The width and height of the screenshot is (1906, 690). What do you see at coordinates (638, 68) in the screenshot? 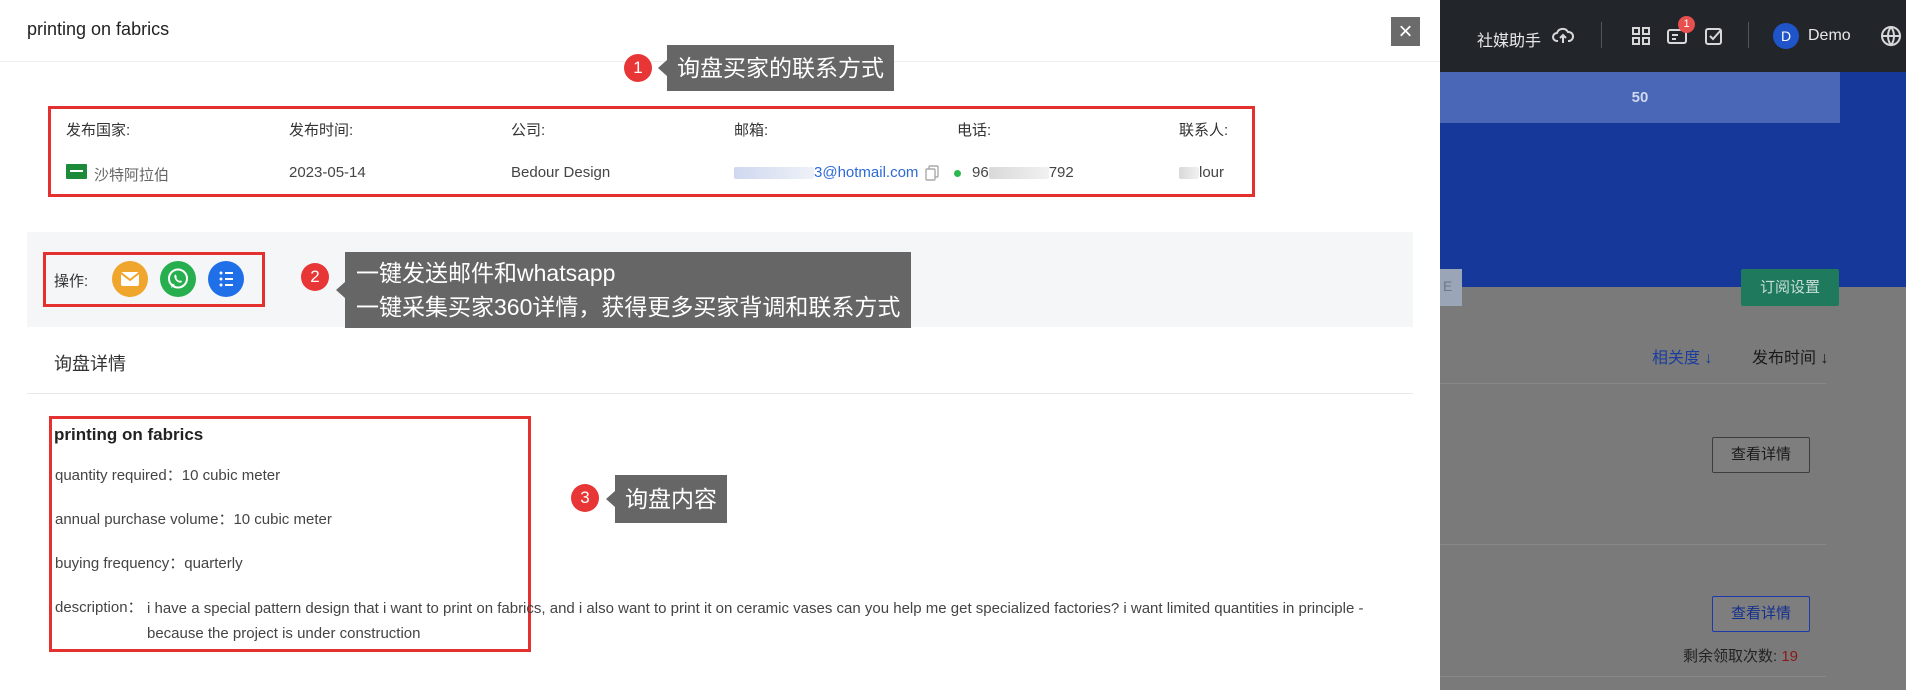
I see `callout-number-1: 1` at bounding box center [638, 68].